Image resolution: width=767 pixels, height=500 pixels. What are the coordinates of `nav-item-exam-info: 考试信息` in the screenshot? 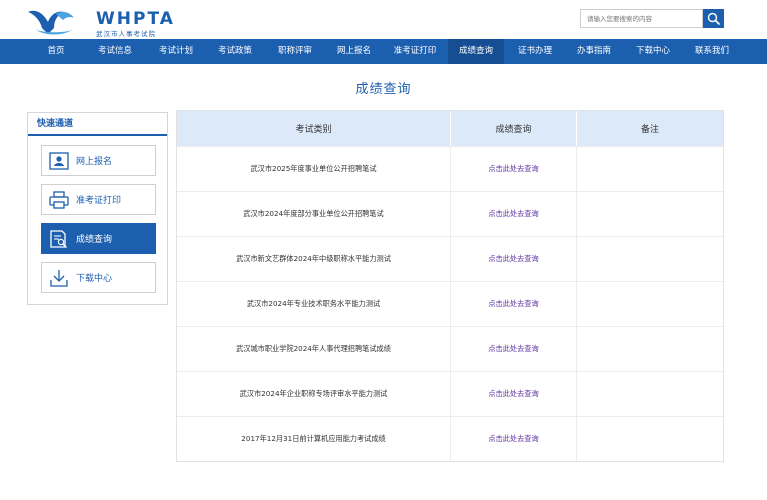 It's located at (115, 51).